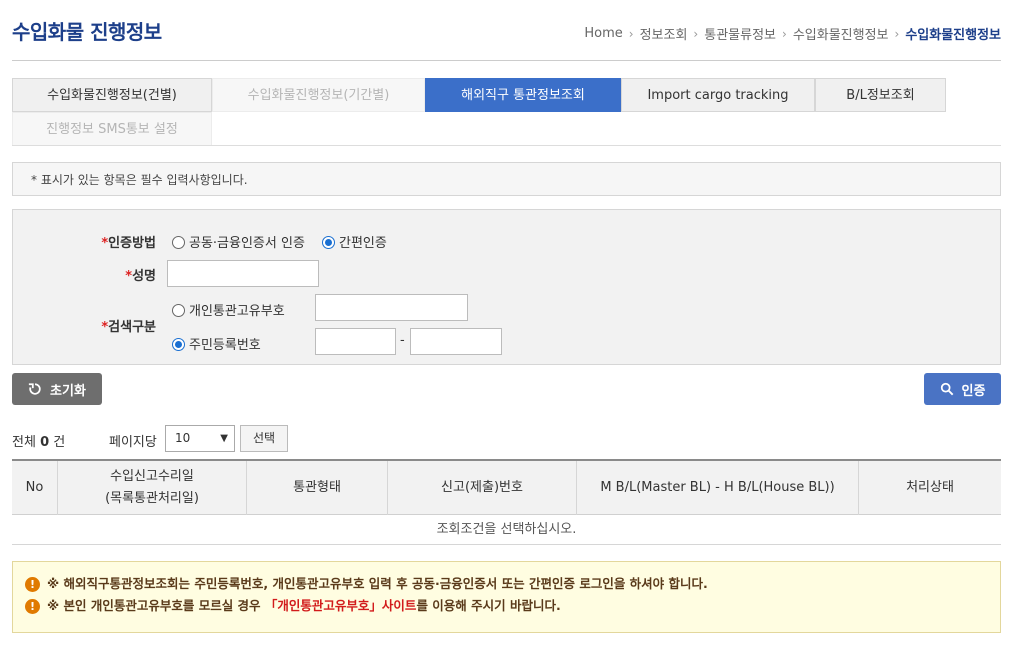 This screenshot has height=664, width=1019. I want to click on auth-button: 인증, so click(962, 389).